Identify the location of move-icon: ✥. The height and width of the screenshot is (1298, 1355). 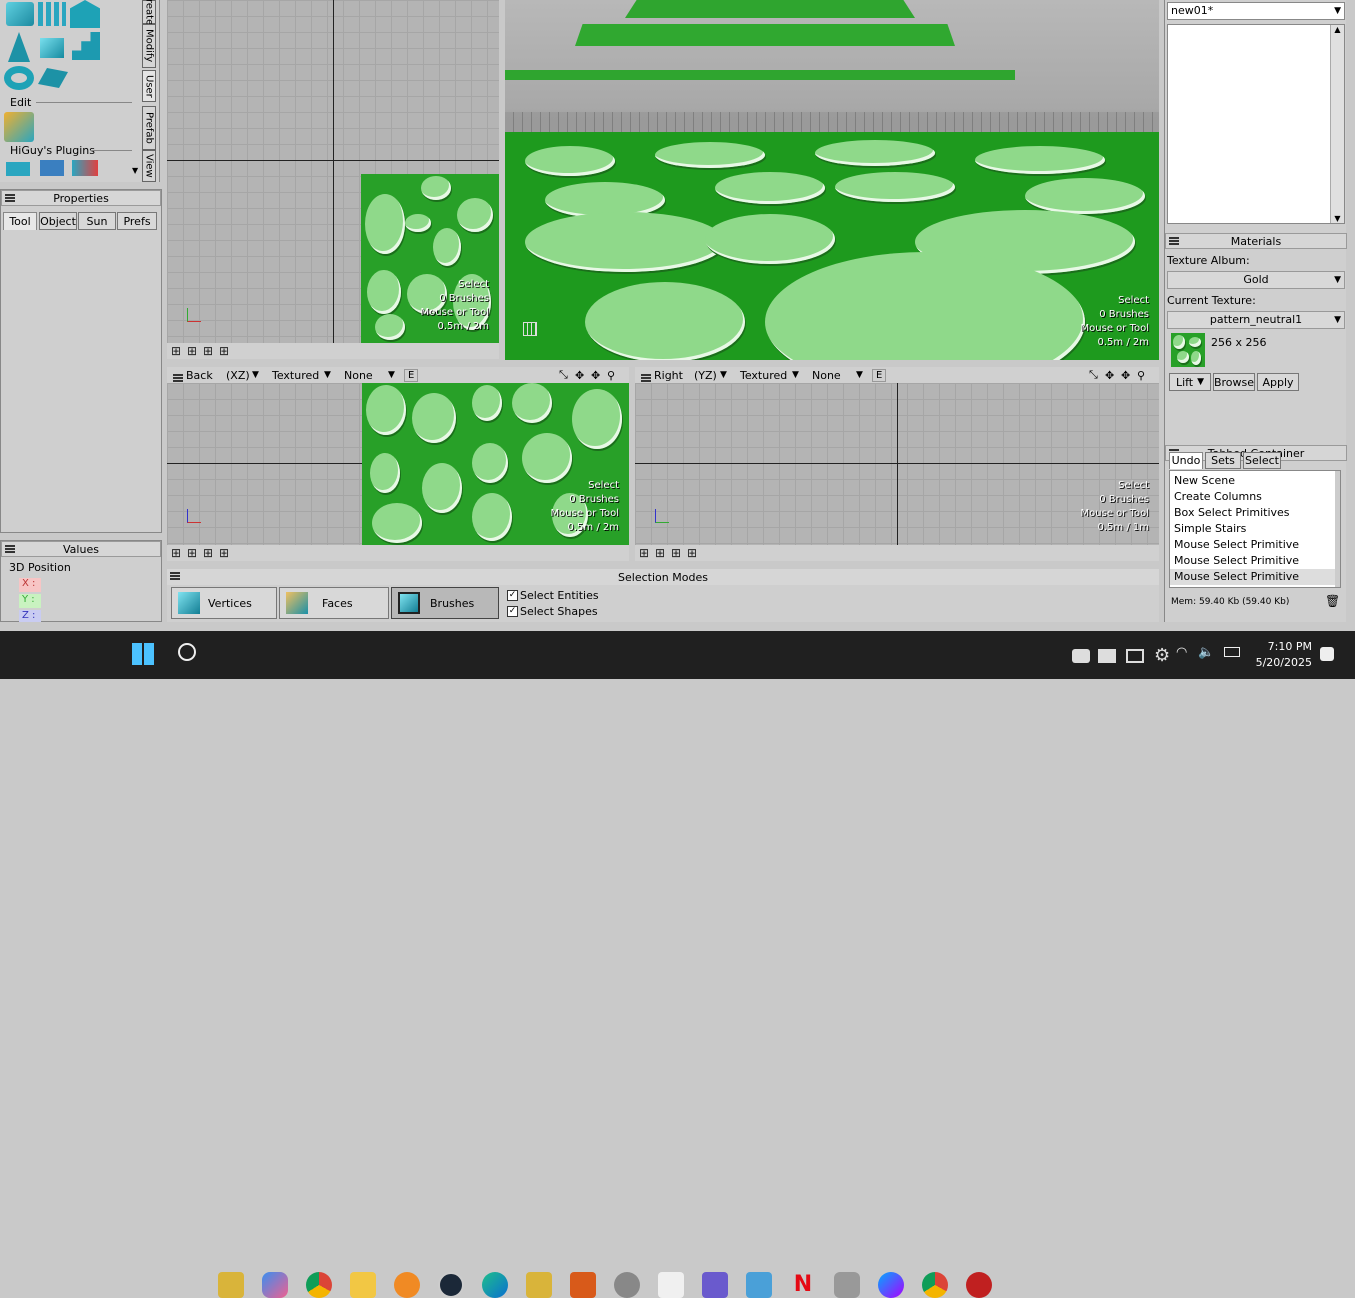
(1109, 375).